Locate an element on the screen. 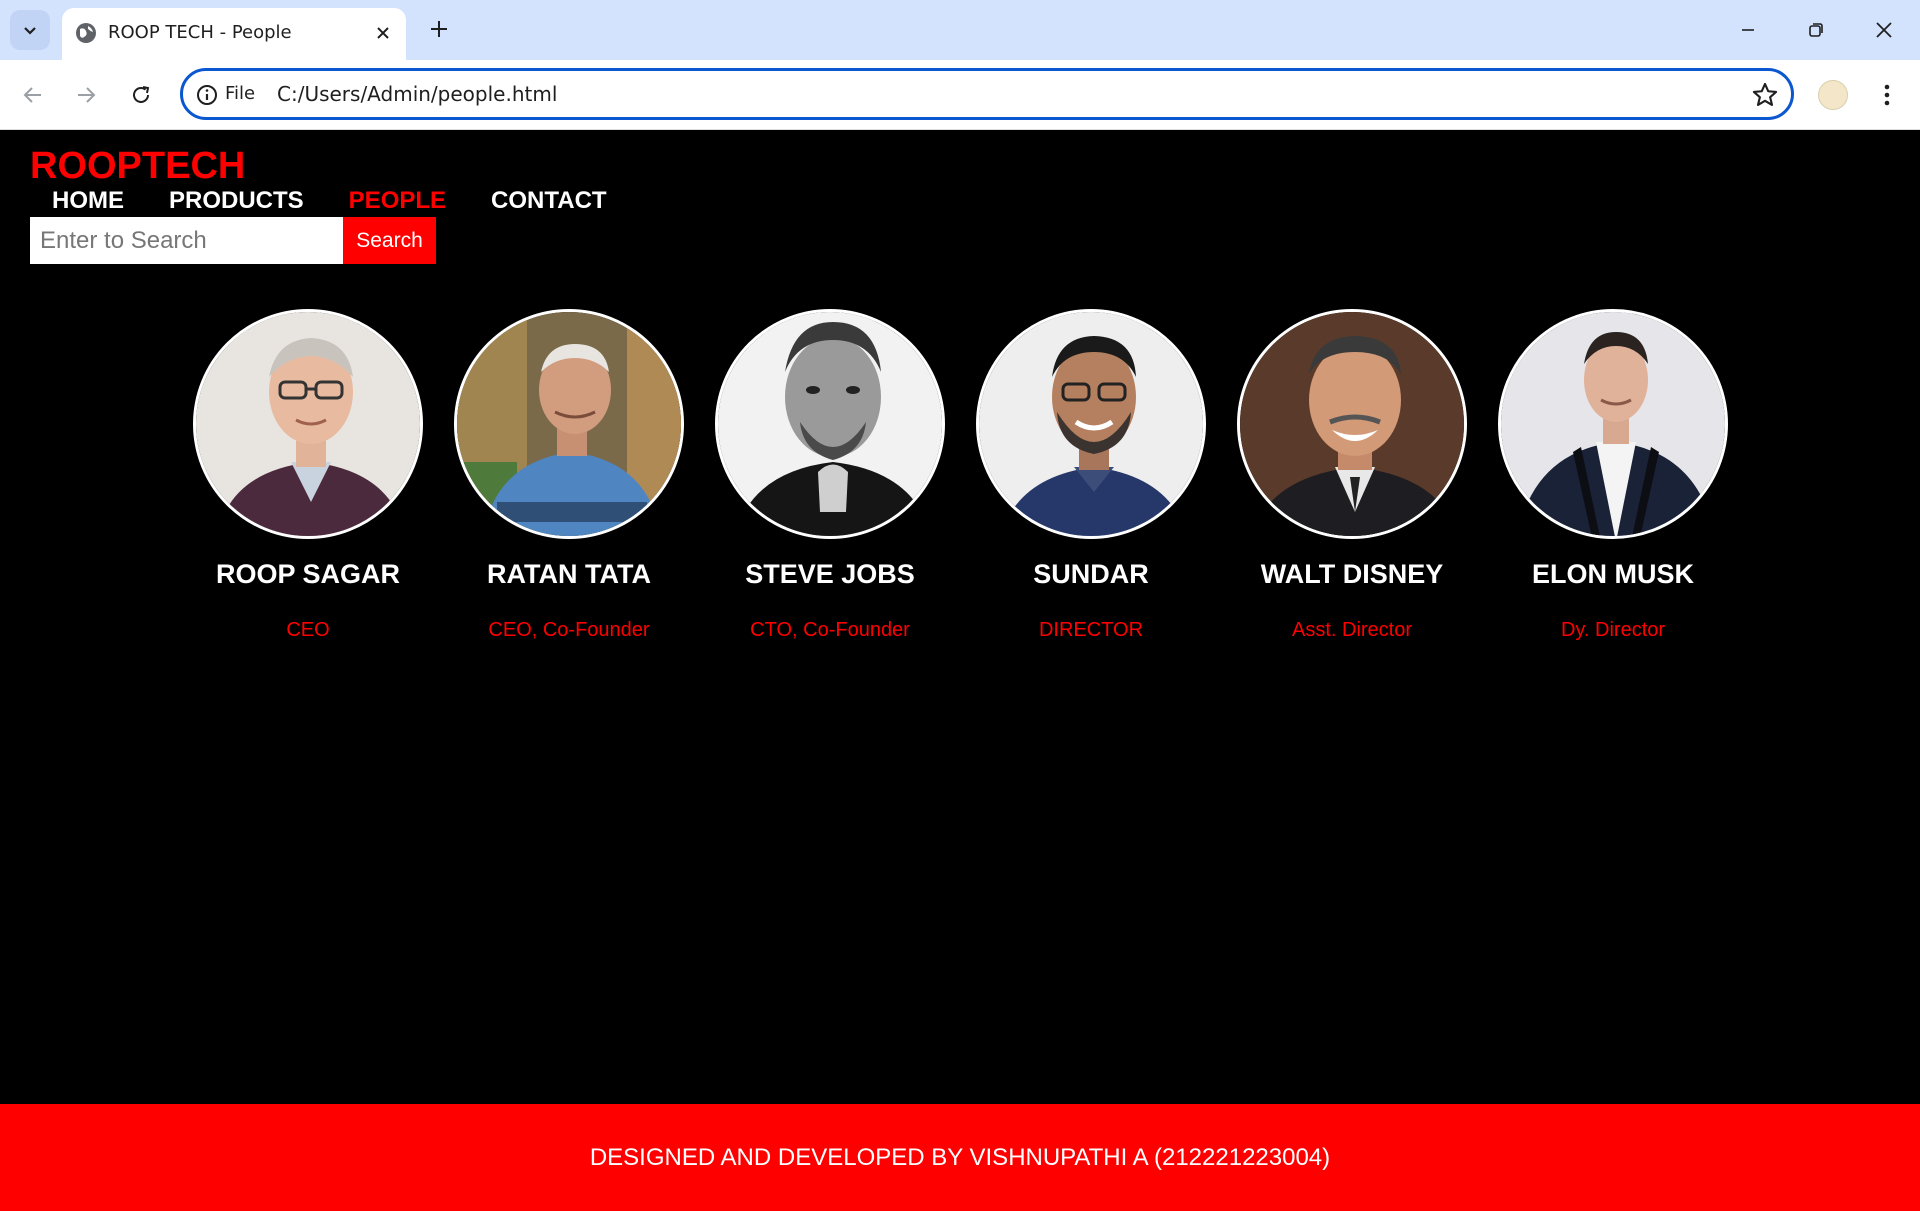  new-tab-button is located at coordinates (439, 29).